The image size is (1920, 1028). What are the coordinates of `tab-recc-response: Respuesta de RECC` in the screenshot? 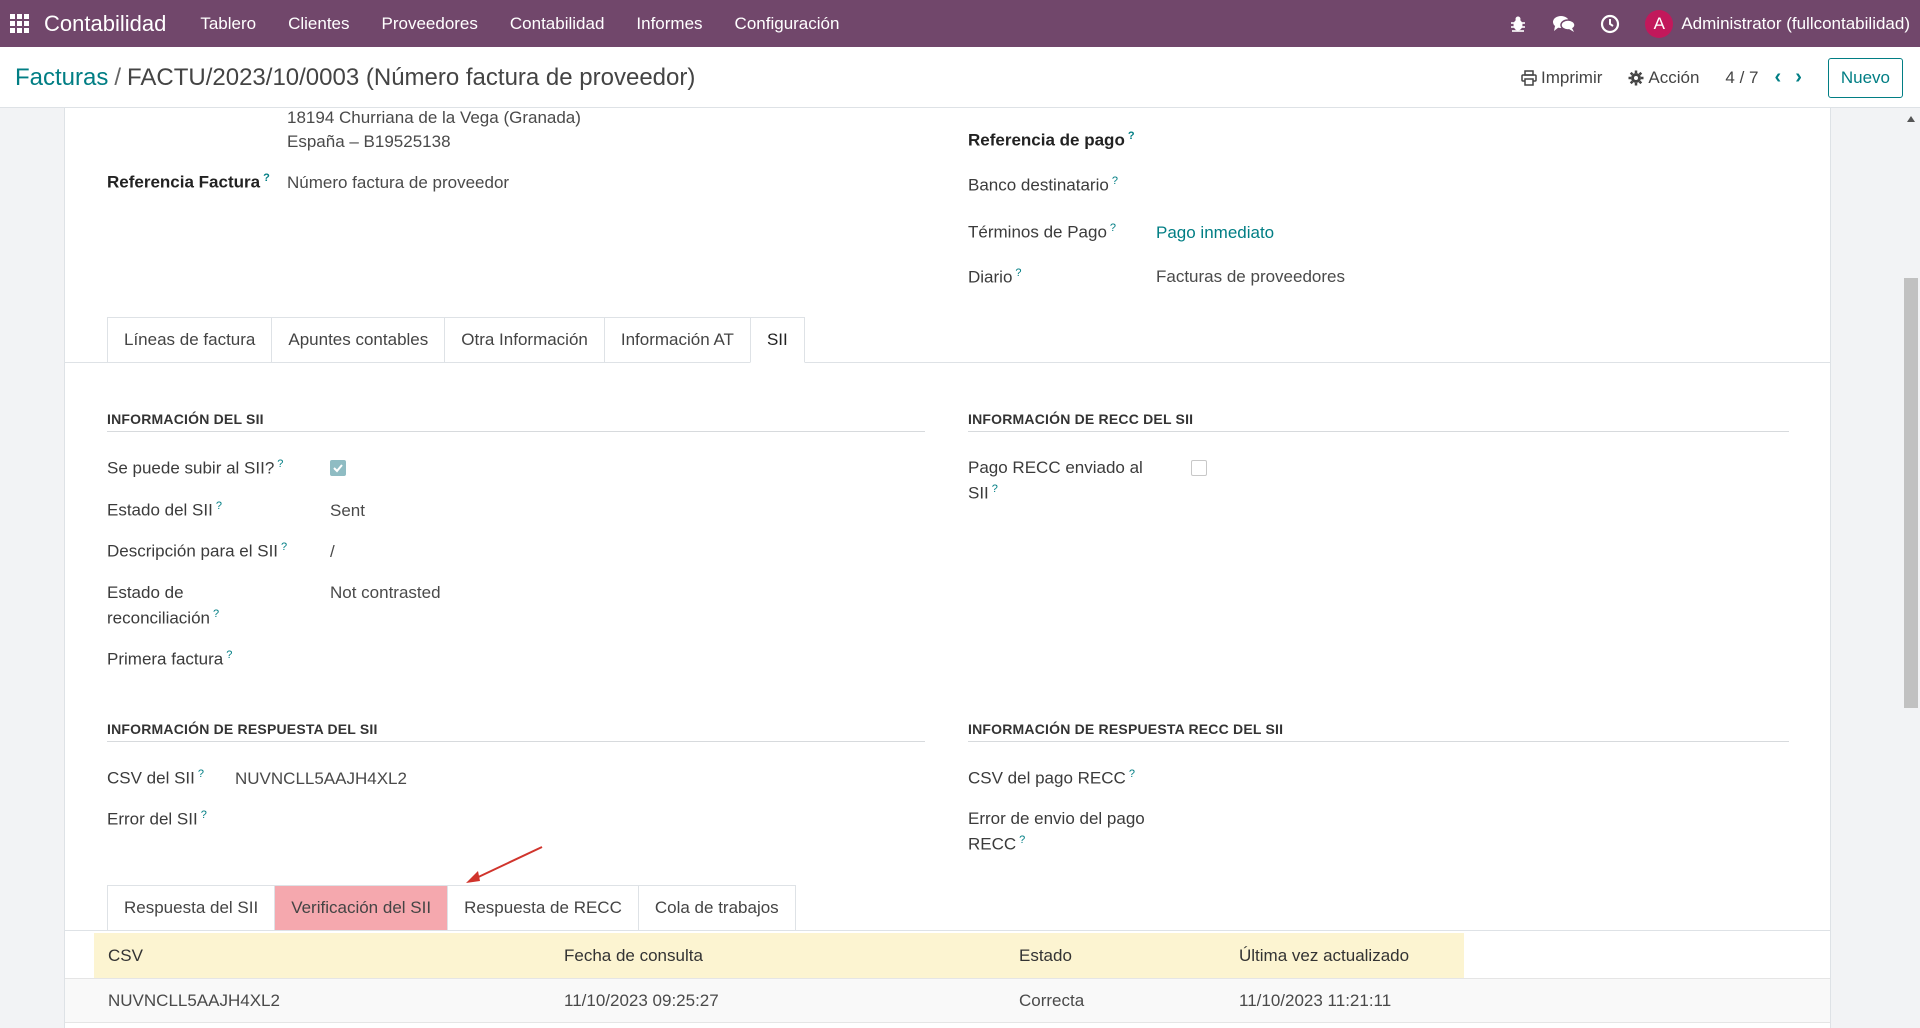 It's located at (542, 908).